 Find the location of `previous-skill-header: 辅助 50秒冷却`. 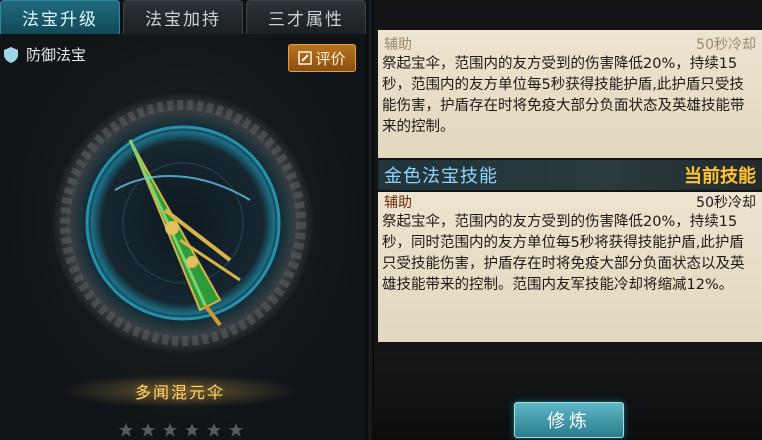

previous-skill-header: 辅助 50秒冷却 is located at coordinates (570, 44).